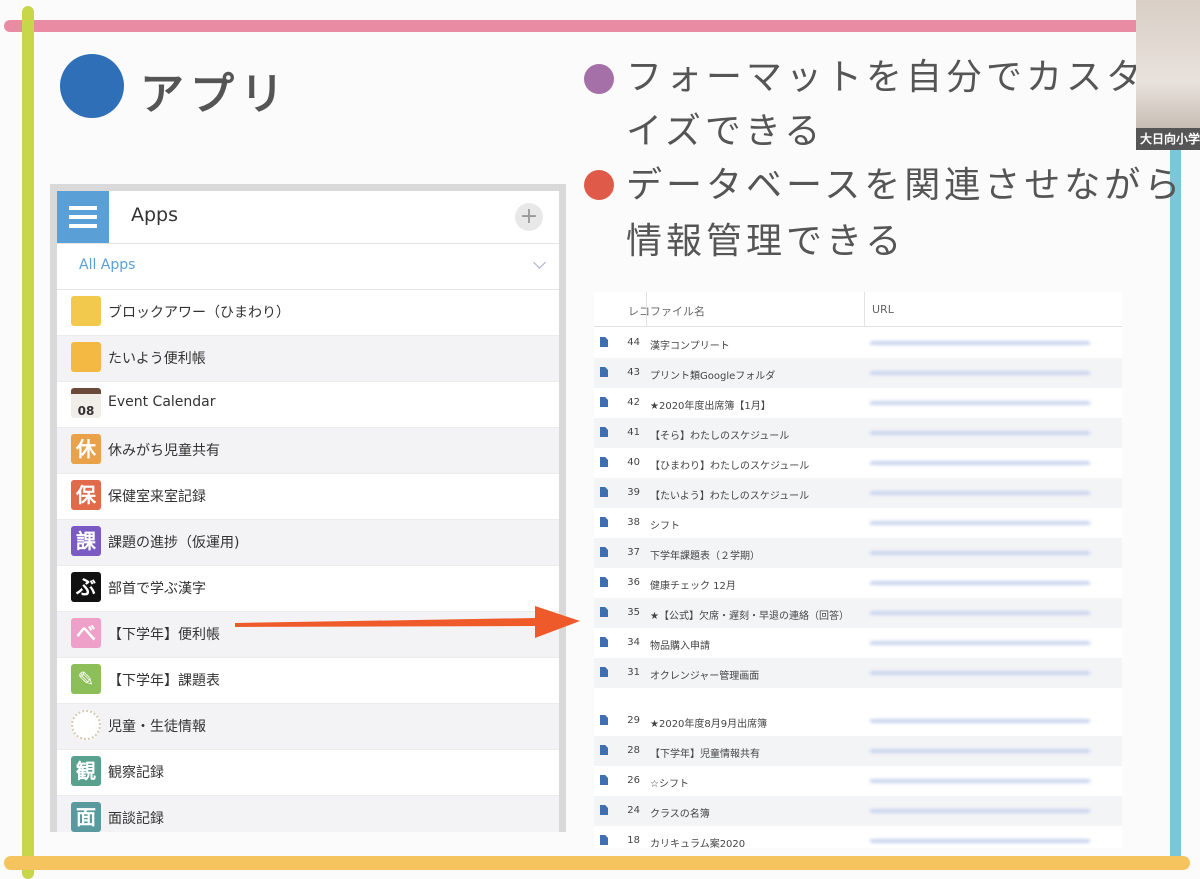 This screenshot has width=1200, height=879. Describe the element at coordinates (1168, 139) in the screenshot. I see `webcam-label: 大日向小学` at that location.